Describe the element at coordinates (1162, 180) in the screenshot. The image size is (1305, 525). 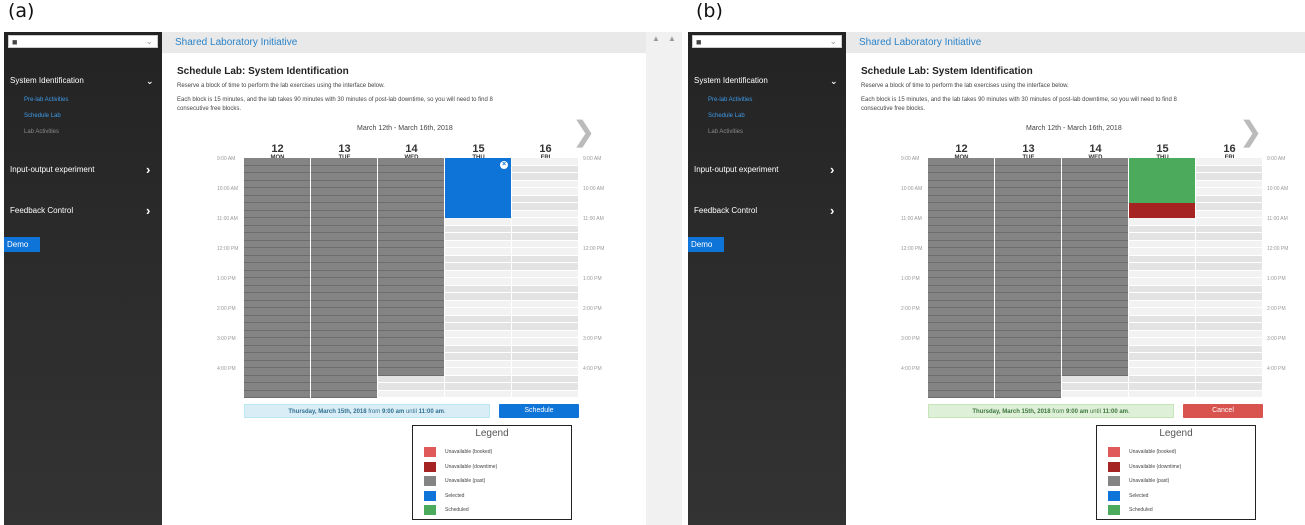
I see `scheduled-block` at that location.